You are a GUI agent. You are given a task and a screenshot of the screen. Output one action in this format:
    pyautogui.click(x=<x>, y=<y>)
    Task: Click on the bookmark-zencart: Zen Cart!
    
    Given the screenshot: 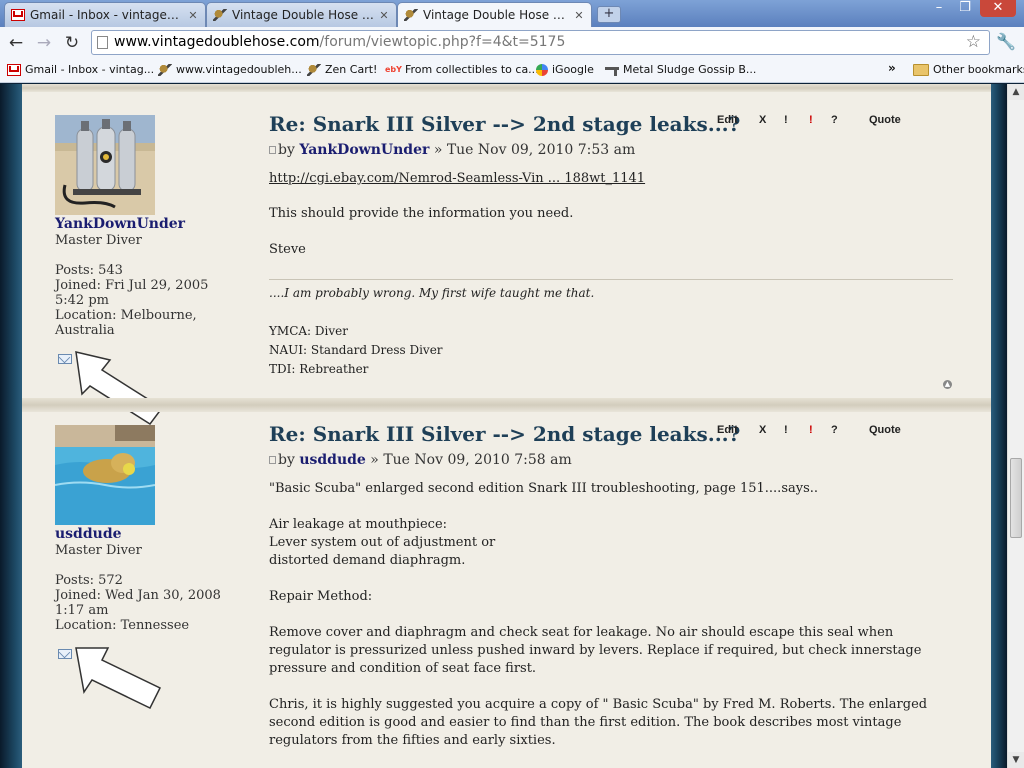 What is the action you would take?
    pyautogui.click(x=342, y=69)
    